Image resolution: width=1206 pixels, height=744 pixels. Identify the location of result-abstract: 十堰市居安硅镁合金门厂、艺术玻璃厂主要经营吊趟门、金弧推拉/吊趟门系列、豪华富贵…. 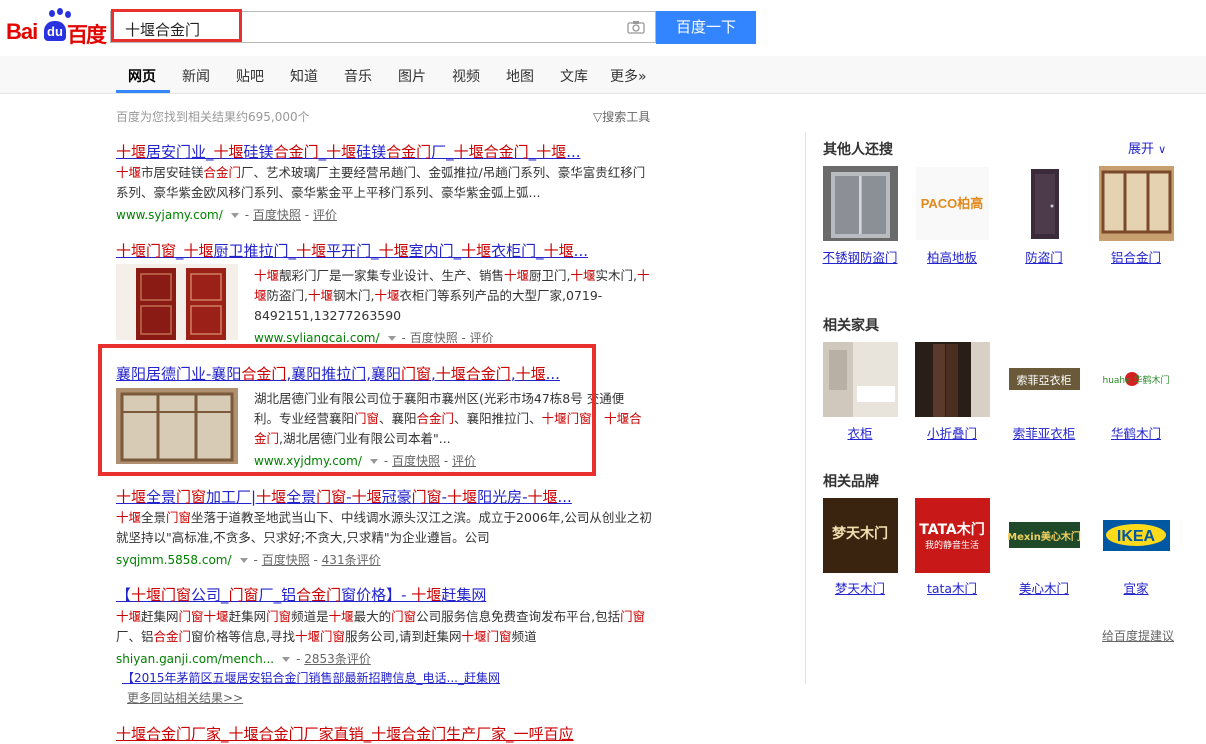
(381, 182).